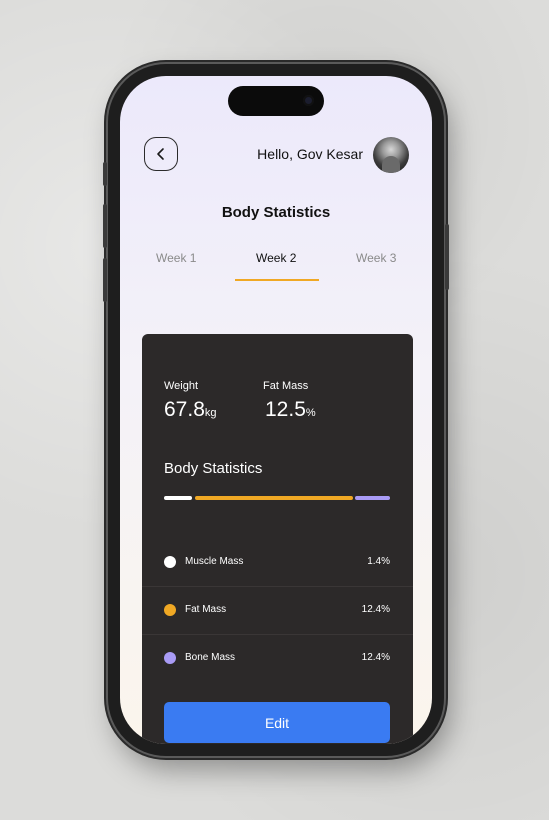 Image resolution: width=549 pixels, height=820 pixels. Describe the element at coordinates (310, 413) in the screenshot. I see `fat-mass-unit: %` at that location.